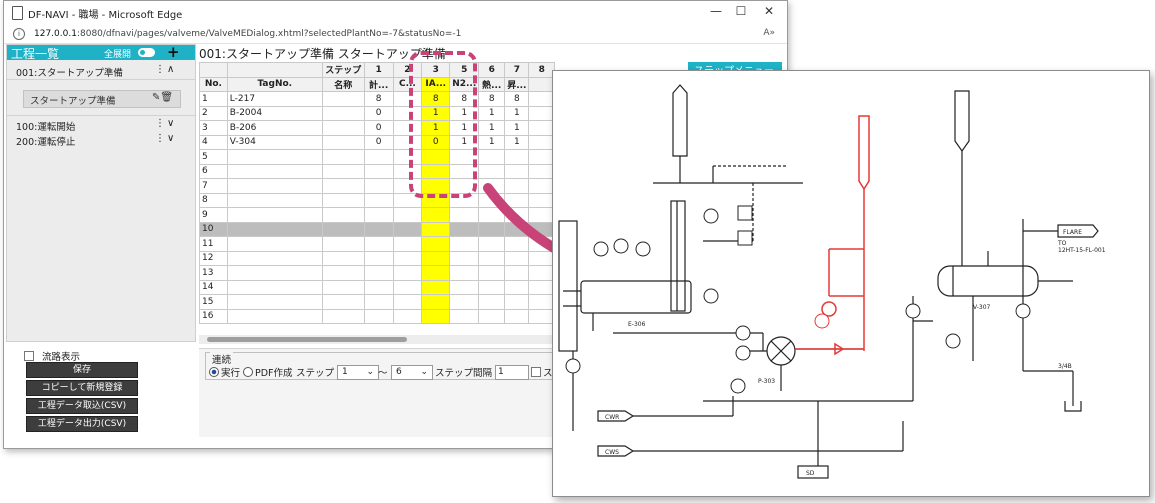 This screenshot has height=503, width=1155. What do you see at coordinates (492, 70) in the screenshot?
I see `header-step-6: 6` at bounding box center [492, 70].